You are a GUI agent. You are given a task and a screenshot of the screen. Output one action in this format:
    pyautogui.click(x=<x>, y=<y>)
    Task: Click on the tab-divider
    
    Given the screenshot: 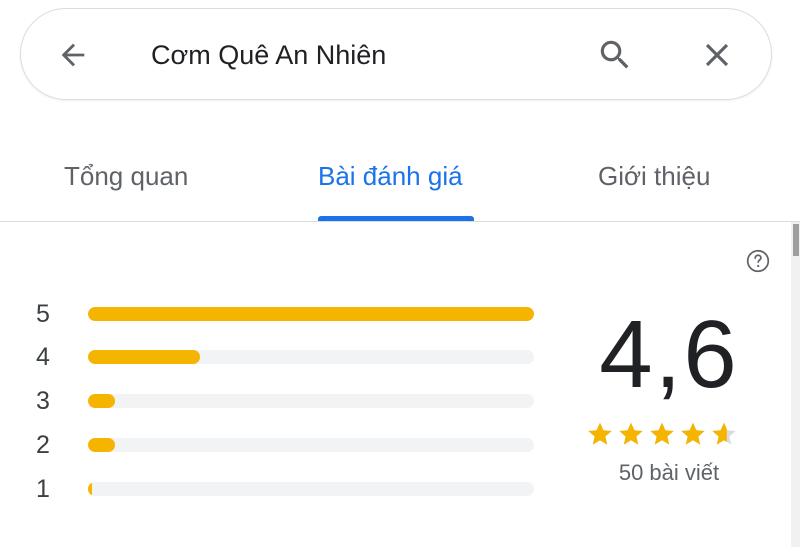 What is the action you would take?
    pyautogui.click(x=400, y=221)
    